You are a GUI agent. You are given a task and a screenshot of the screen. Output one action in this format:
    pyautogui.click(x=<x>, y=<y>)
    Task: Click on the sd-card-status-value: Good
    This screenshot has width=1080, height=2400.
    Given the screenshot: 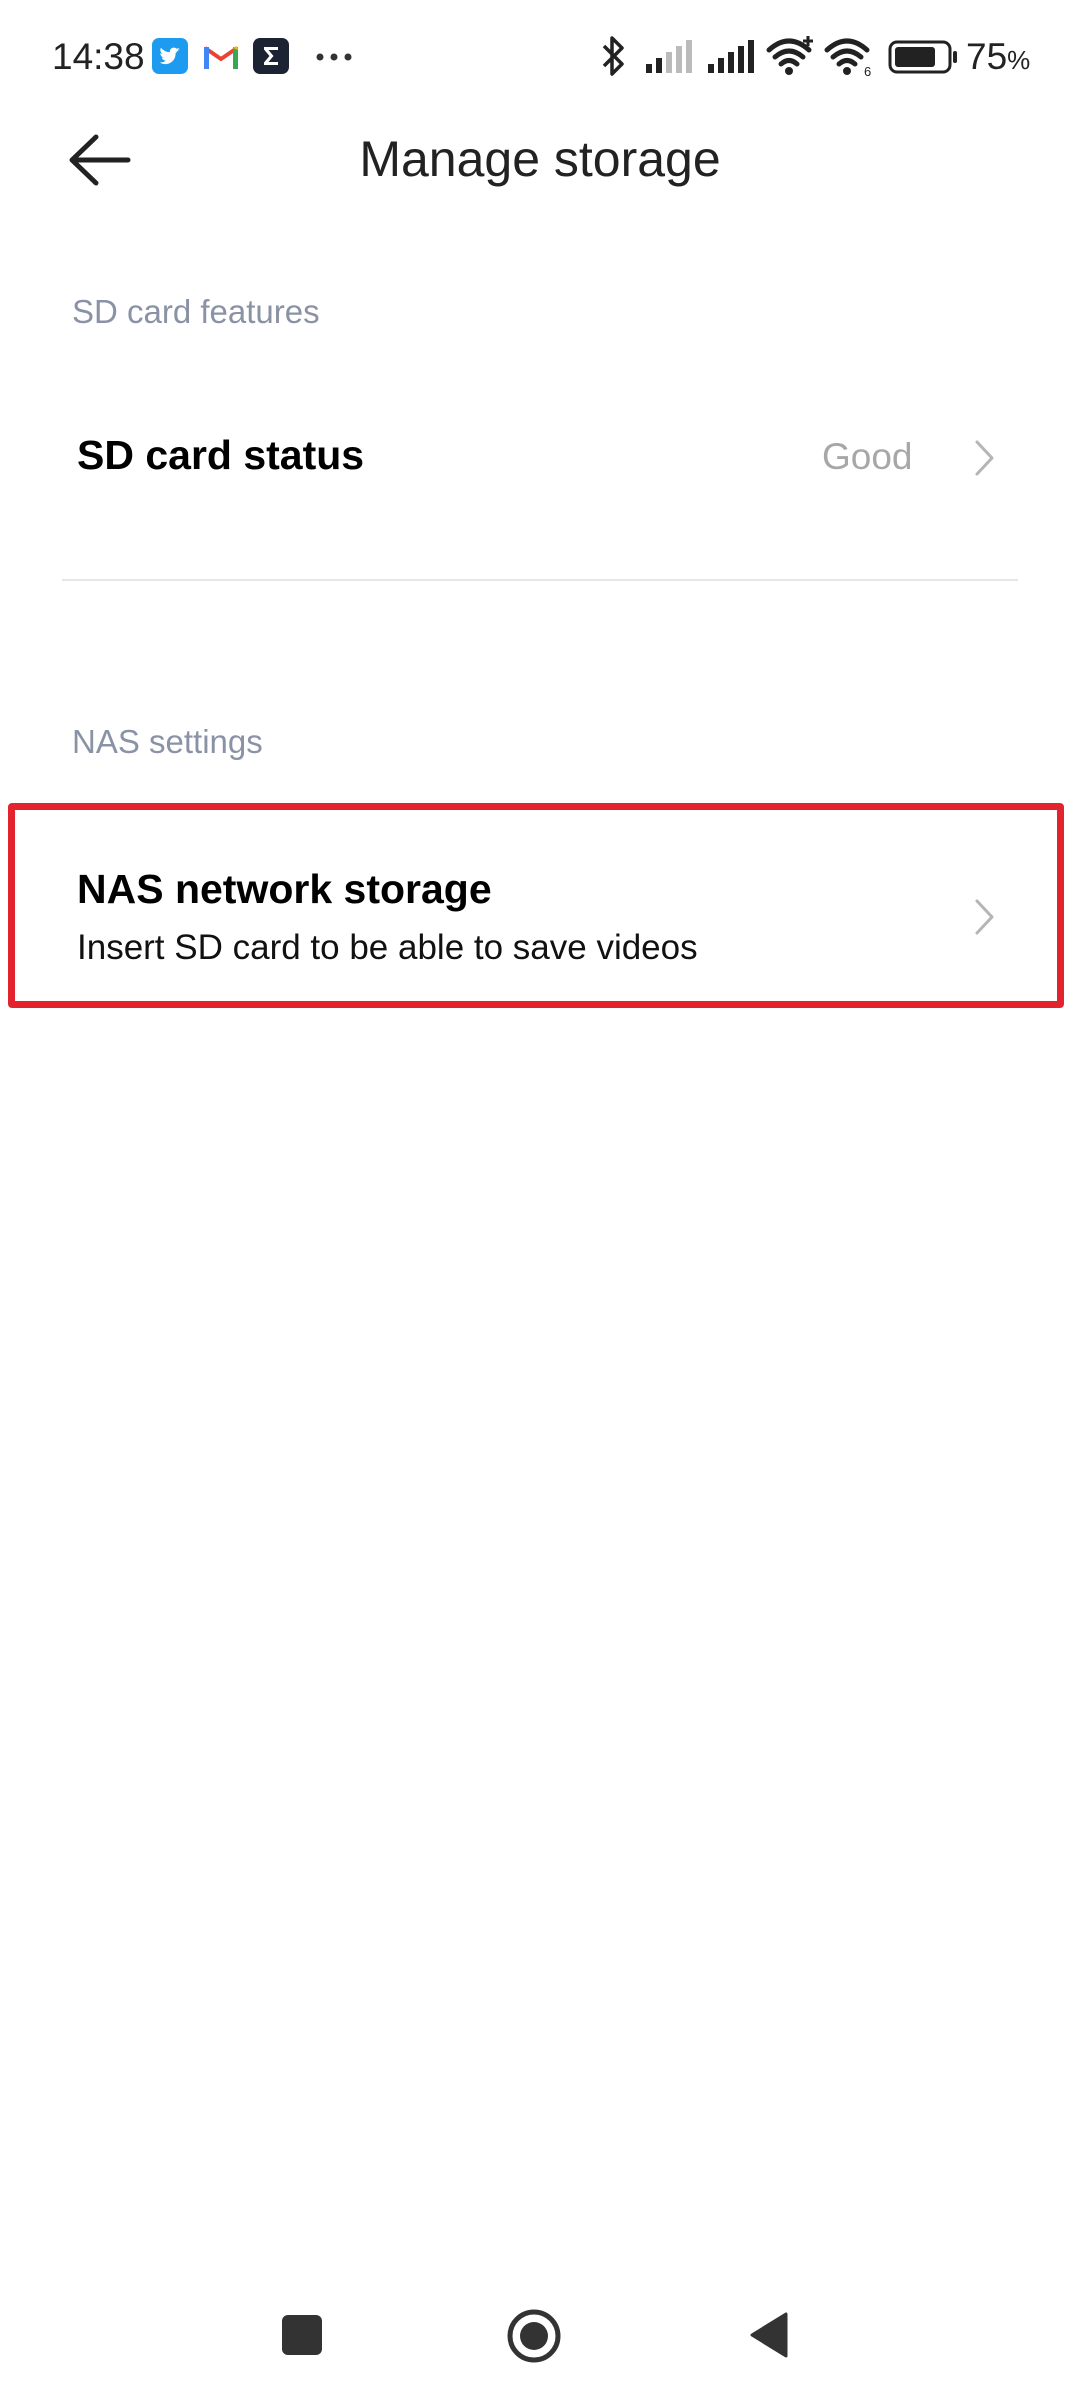 What is the action you would take?
    pyautogui.click(x=867, y=456)
    